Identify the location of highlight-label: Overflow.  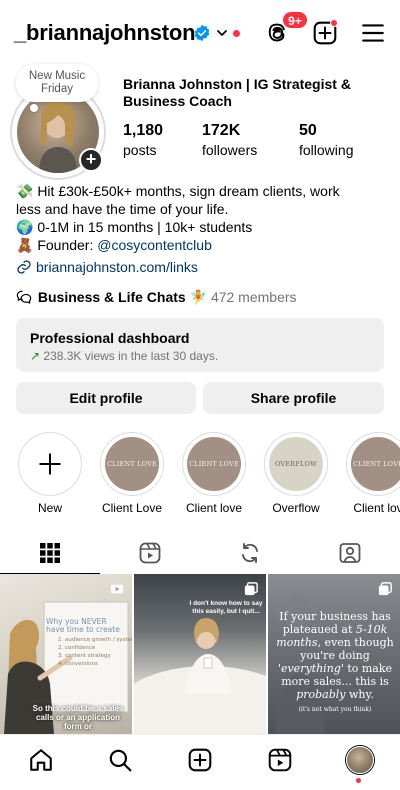
(296, 508).